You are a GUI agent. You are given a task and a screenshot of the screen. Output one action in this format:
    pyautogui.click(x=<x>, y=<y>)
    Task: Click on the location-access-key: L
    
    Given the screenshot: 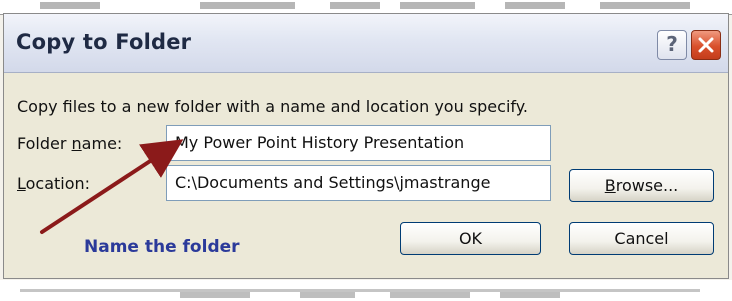 What is the action you would take?
    pyautogui.click(x=21, y=183)
    